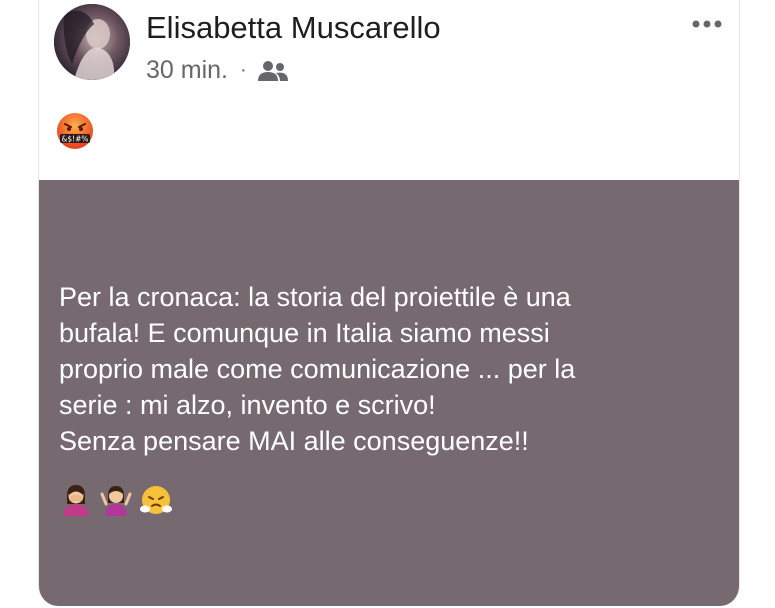  I want to click on woman-facepalming-icon, so click(76, 500).